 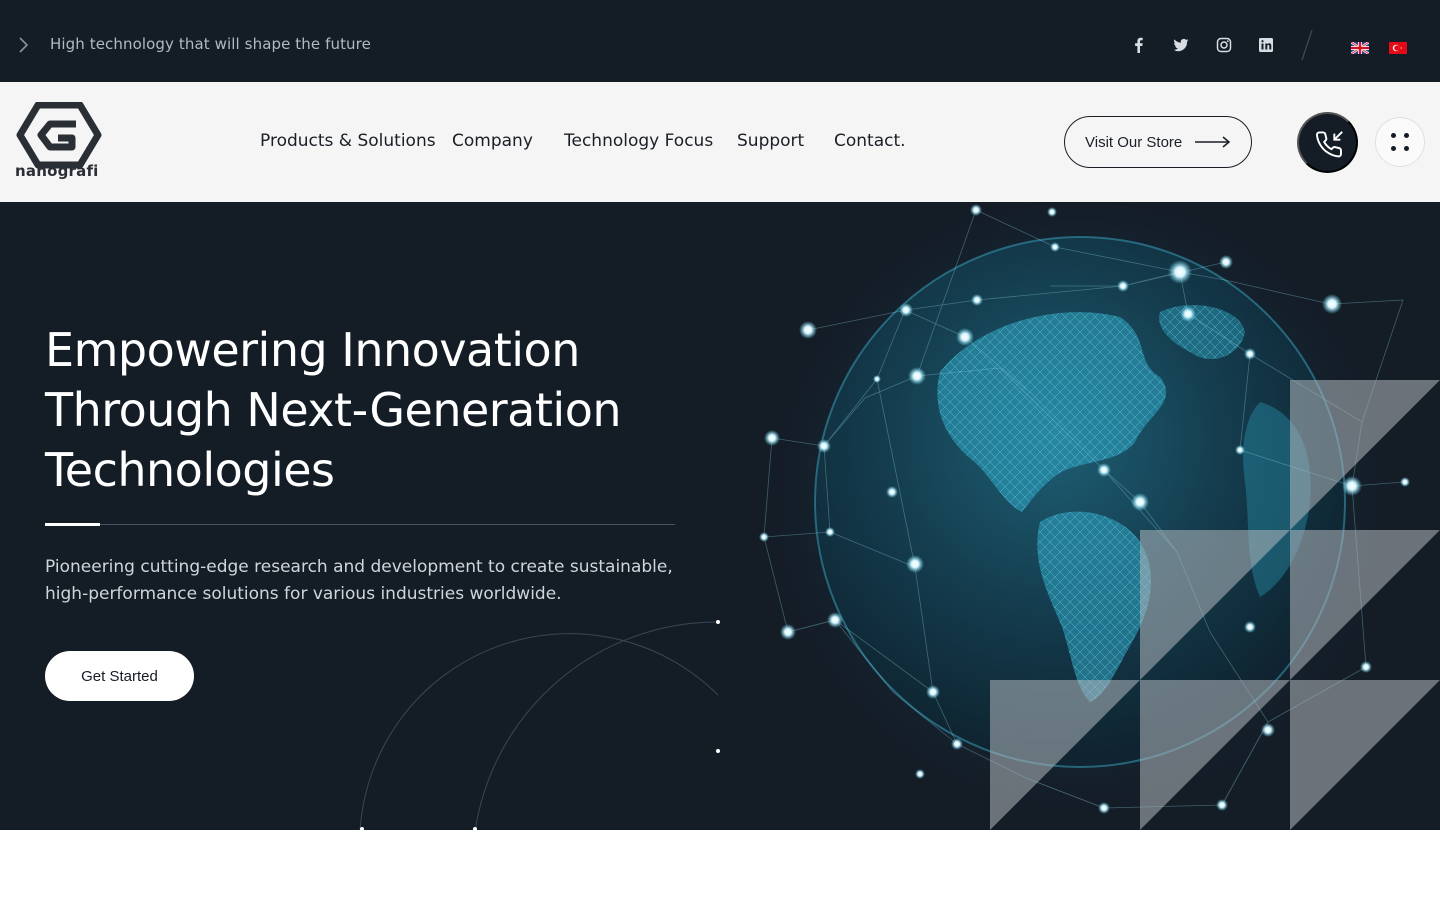 I want to click on nav-company: Company, so click(x=492, y=141).